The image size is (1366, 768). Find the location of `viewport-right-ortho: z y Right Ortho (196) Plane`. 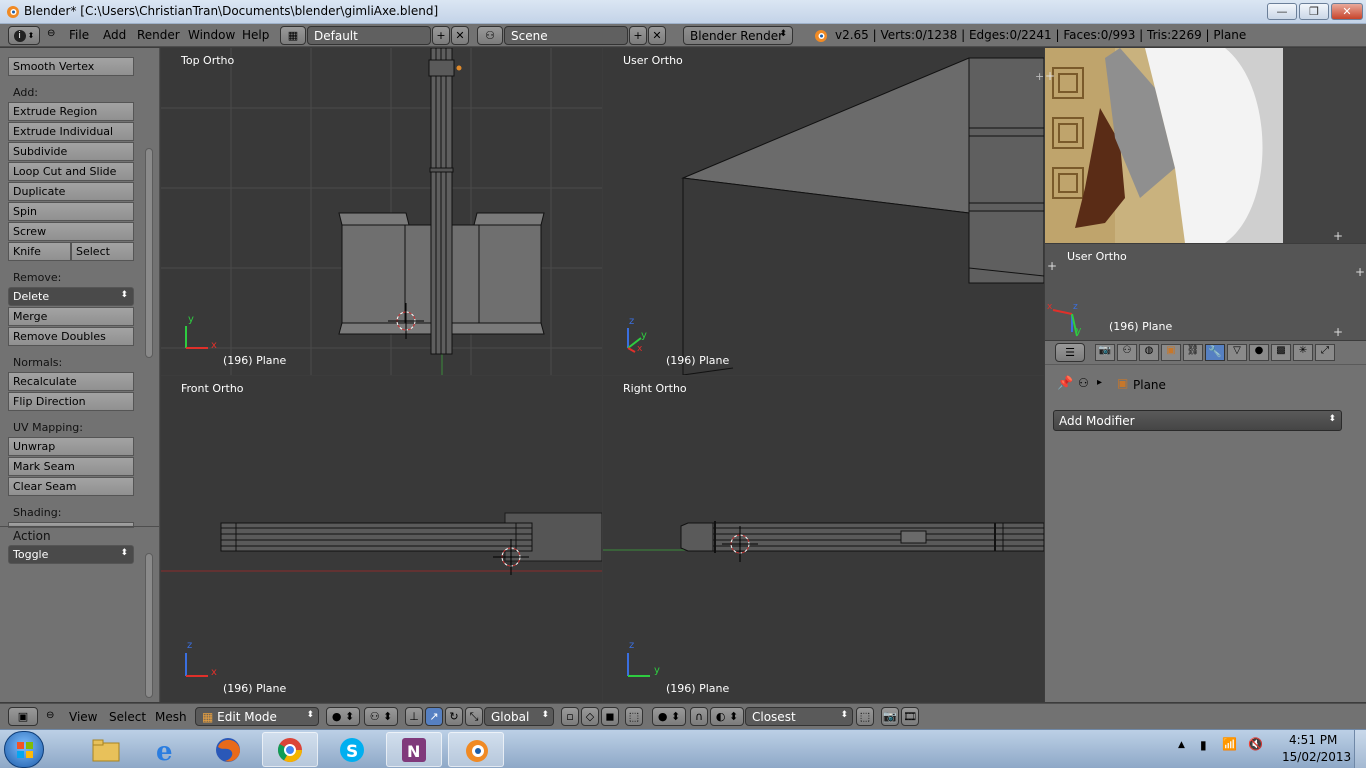

viewport-right-ortho: z y Right Ortho (196) Plane is located at coordinates (823, 539).